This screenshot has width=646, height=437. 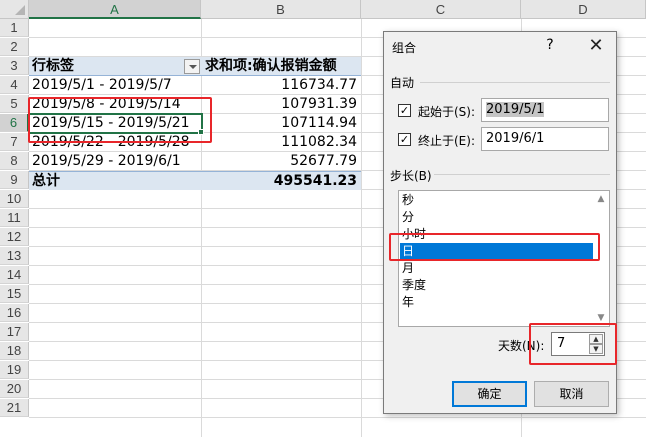 I want to click on pivot-row-label: 2019/5/1 - 2019/5/7, so click(x=116, y=85).